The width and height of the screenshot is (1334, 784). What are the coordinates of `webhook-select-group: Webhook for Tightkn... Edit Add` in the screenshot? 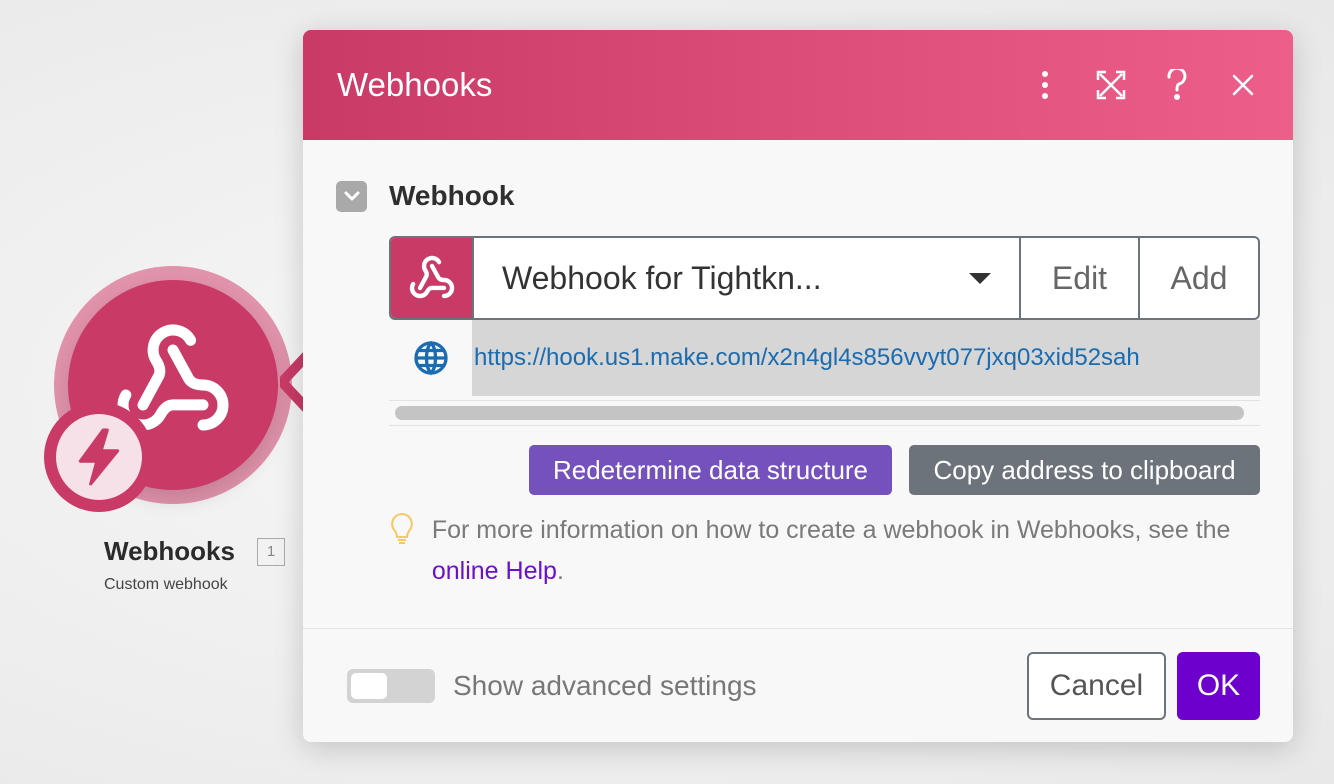 It's located at (824, 278).